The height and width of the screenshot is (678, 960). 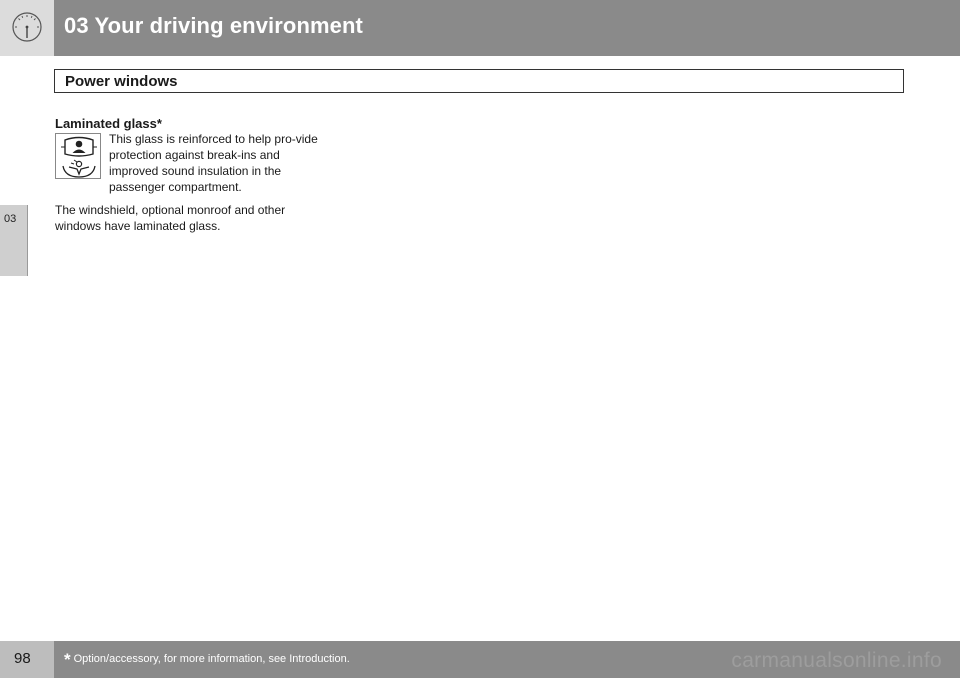 What do you see at coordinates (836, 660) in the screenshot?
I see `watermark: carmanualsonline.info` at bounding box center [836, 660].